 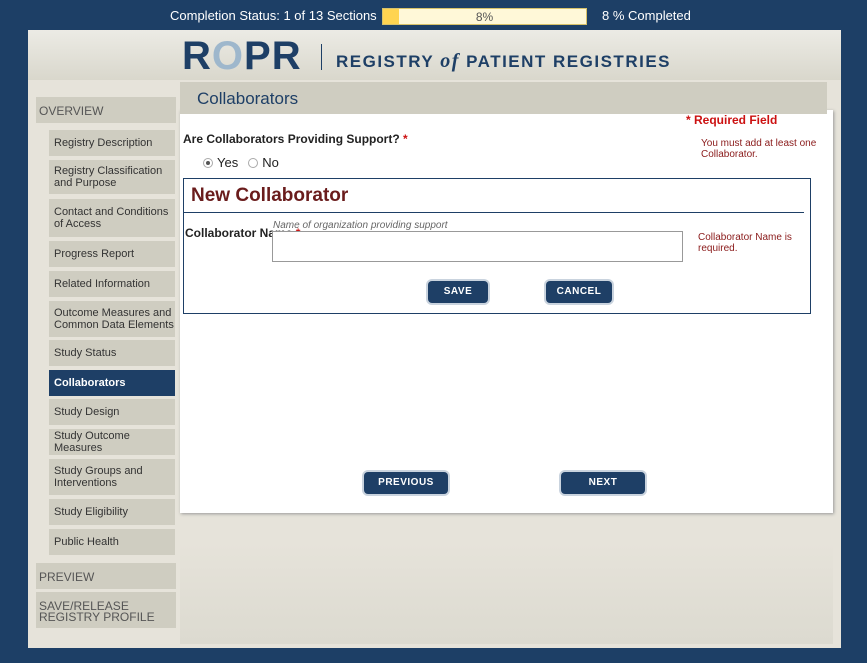 What do you see at coordinates (506, 593) in the screenshot?
I see `footer-band` at bounding box center [506, 593].